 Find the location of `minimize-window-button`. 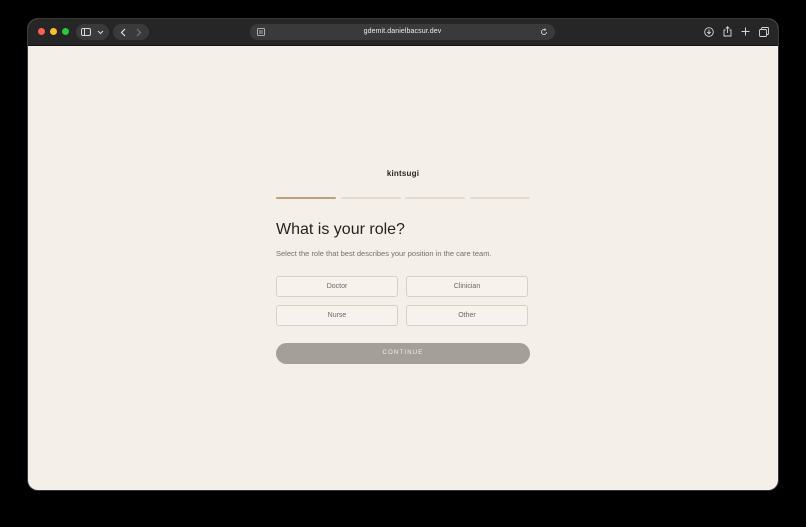

minimize-window-button is located at coordinates (53, 31).